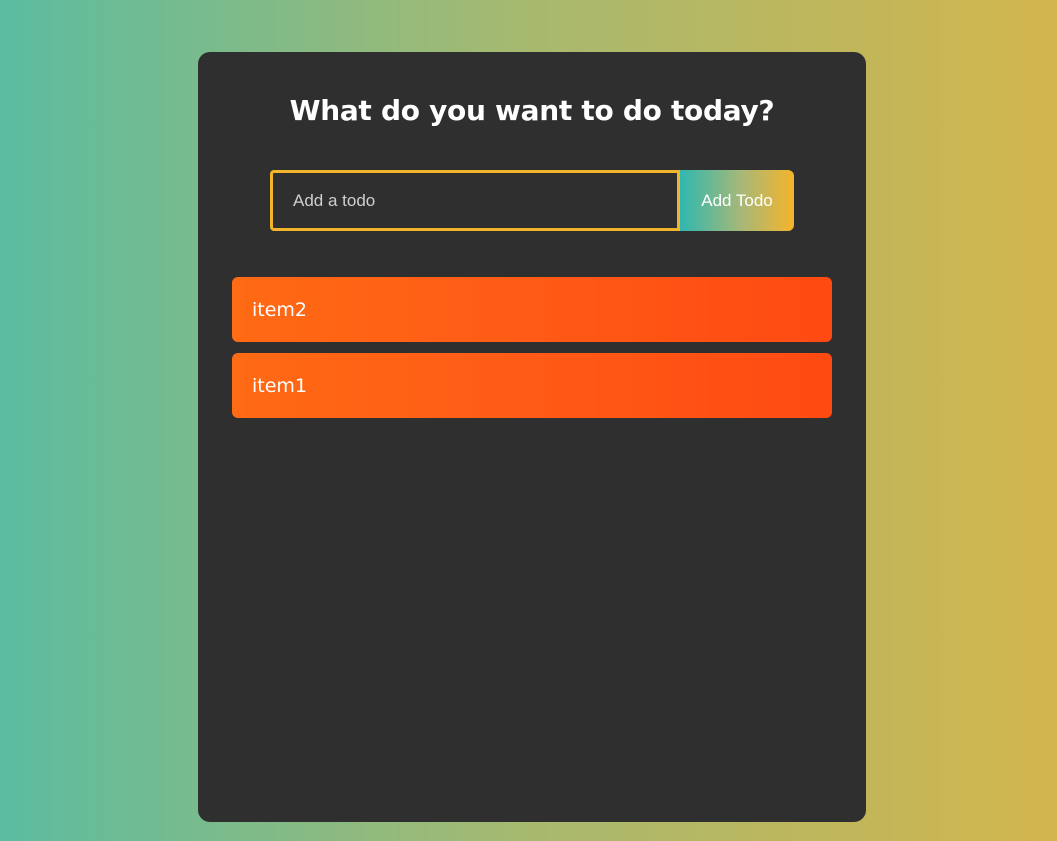 The image size is (1057, 841). I want to click on page-title: What do you want to do today?, so click(532, 110).